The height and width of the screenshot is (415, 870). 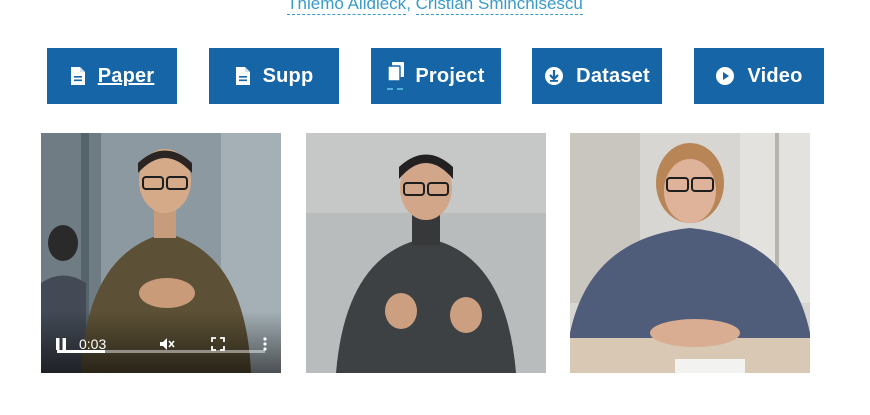 What do you see at coordinates (161, 351) in the screenshot?
I see `video-progress-bar` at bounding box center [161, 351].